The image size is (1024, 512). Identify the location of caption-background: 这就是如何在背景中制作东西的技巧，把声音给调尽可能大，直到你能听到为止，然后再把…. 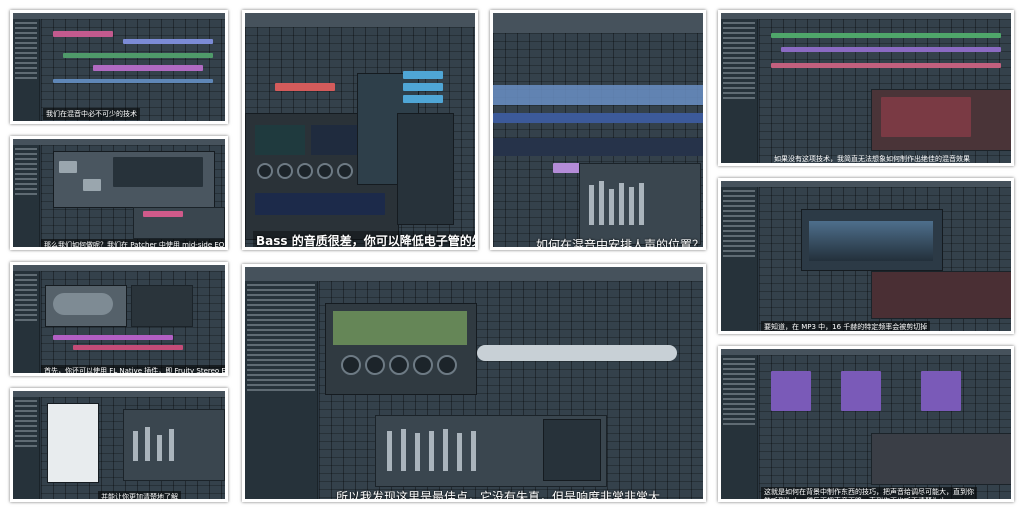
(869, 493).